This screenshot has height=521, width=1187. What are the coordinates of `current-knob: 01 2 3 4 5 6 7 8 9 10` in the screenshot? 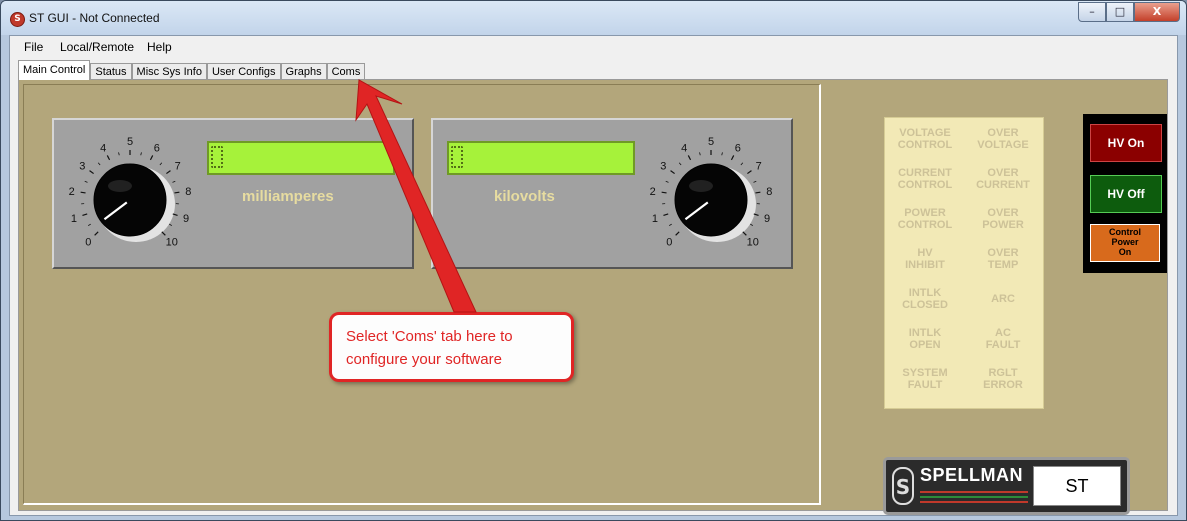 It's located at (130, 195).